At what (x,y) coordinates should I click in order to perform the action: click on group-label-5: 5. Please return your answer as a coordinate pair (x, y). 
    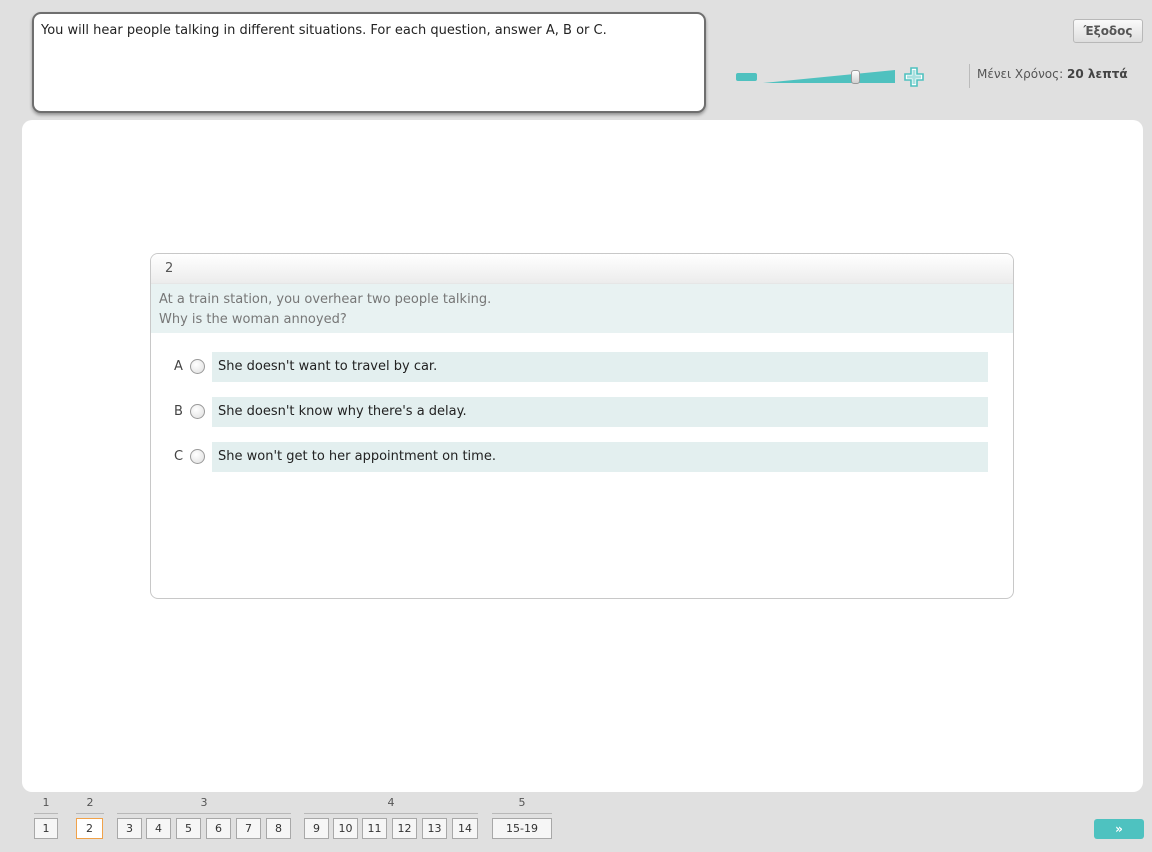
    Looking at the image, I should click on (522, 802).